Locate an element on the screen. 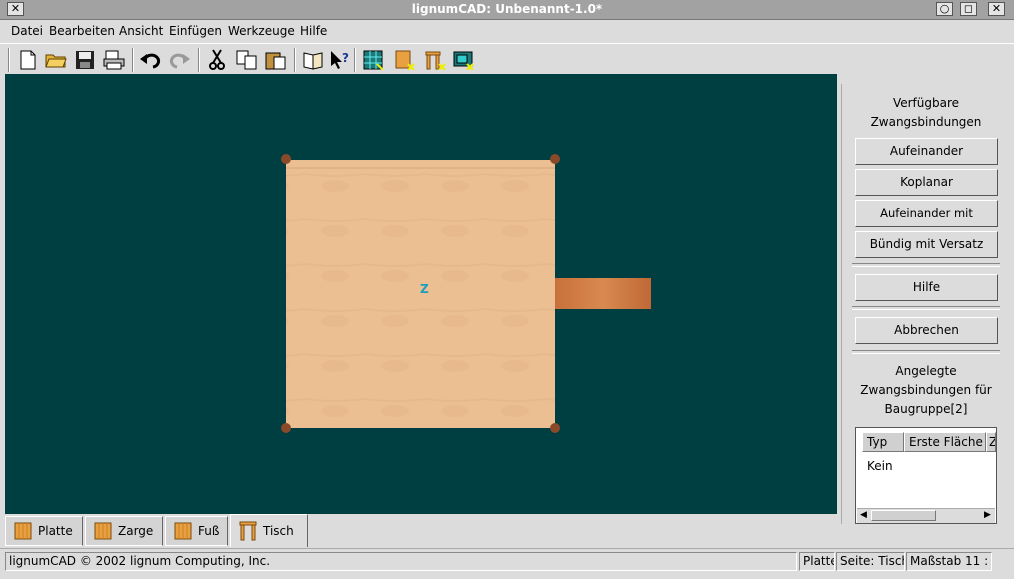 This screenshot has height=579, width=1014. status-part: Platte is located at coordinates (817, 561).